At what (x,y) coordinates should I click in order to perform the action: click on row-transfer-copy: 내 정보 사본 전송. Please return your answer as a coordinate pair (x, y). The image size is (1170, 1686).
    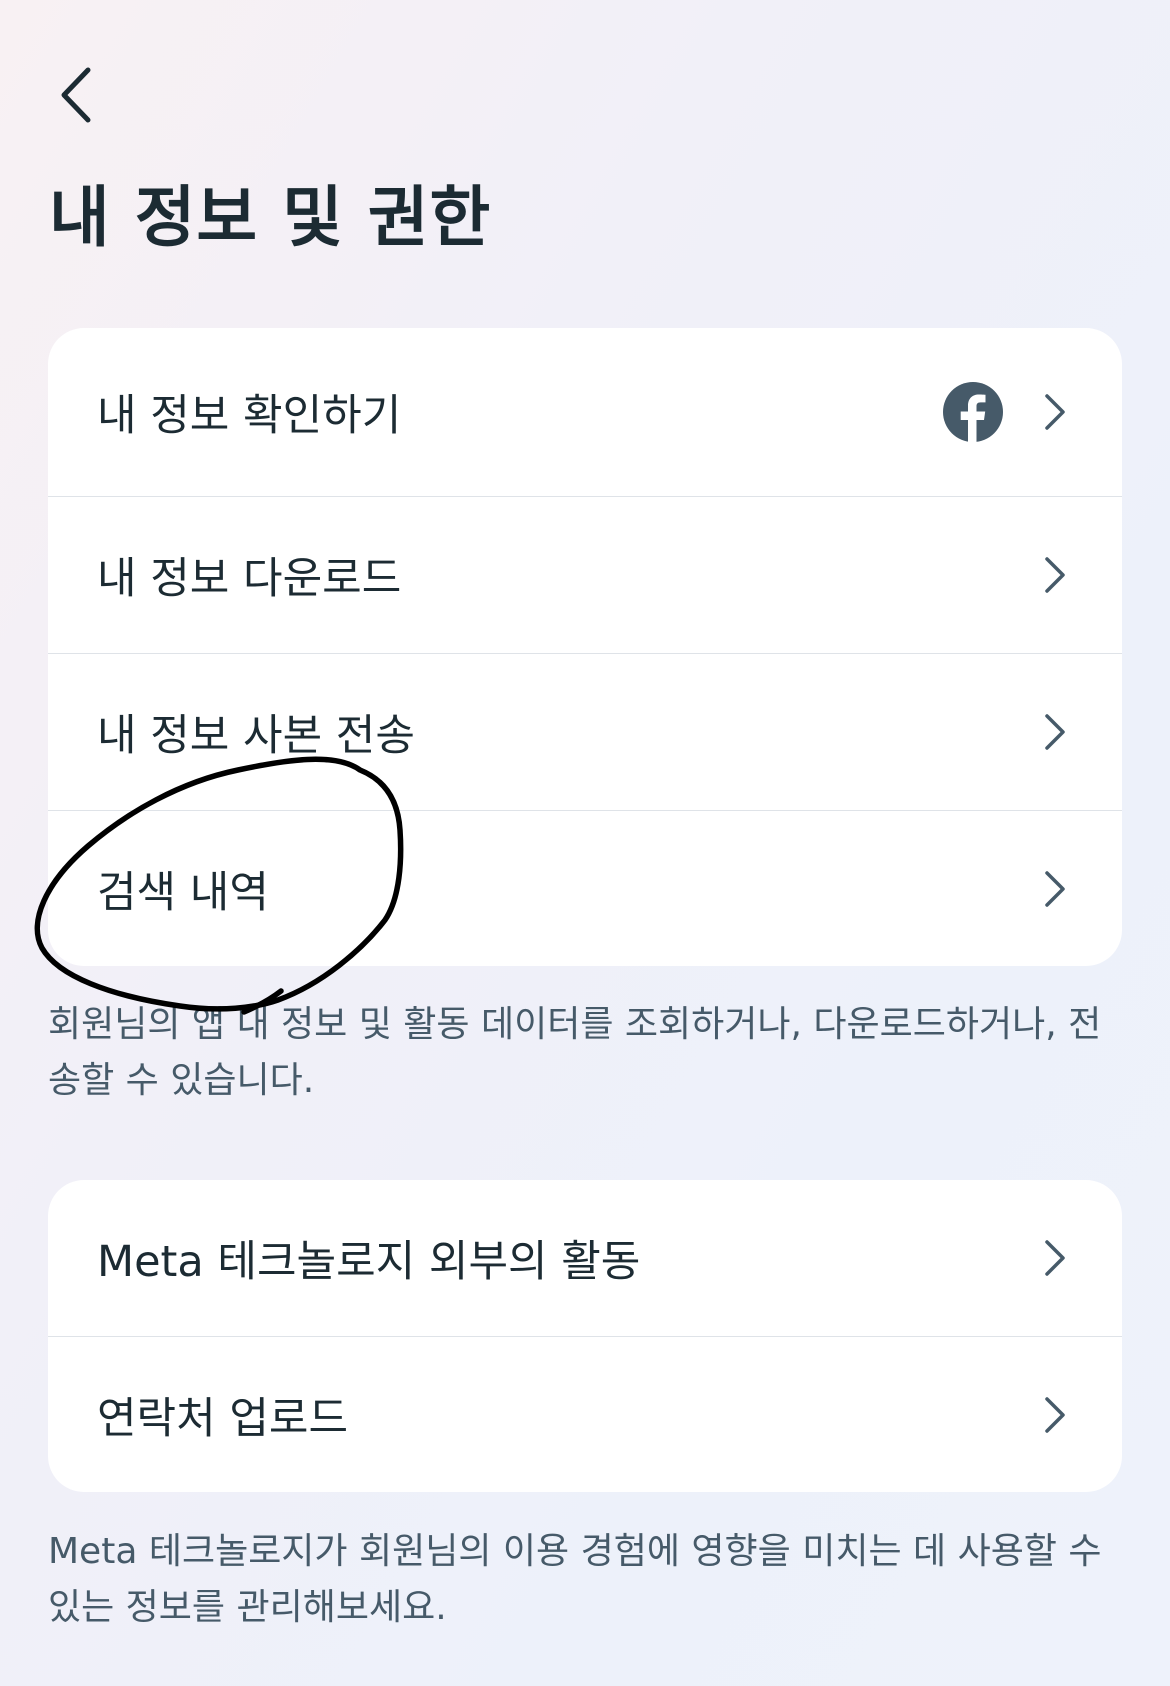
    Looking at the image, I should click on (585, 731).